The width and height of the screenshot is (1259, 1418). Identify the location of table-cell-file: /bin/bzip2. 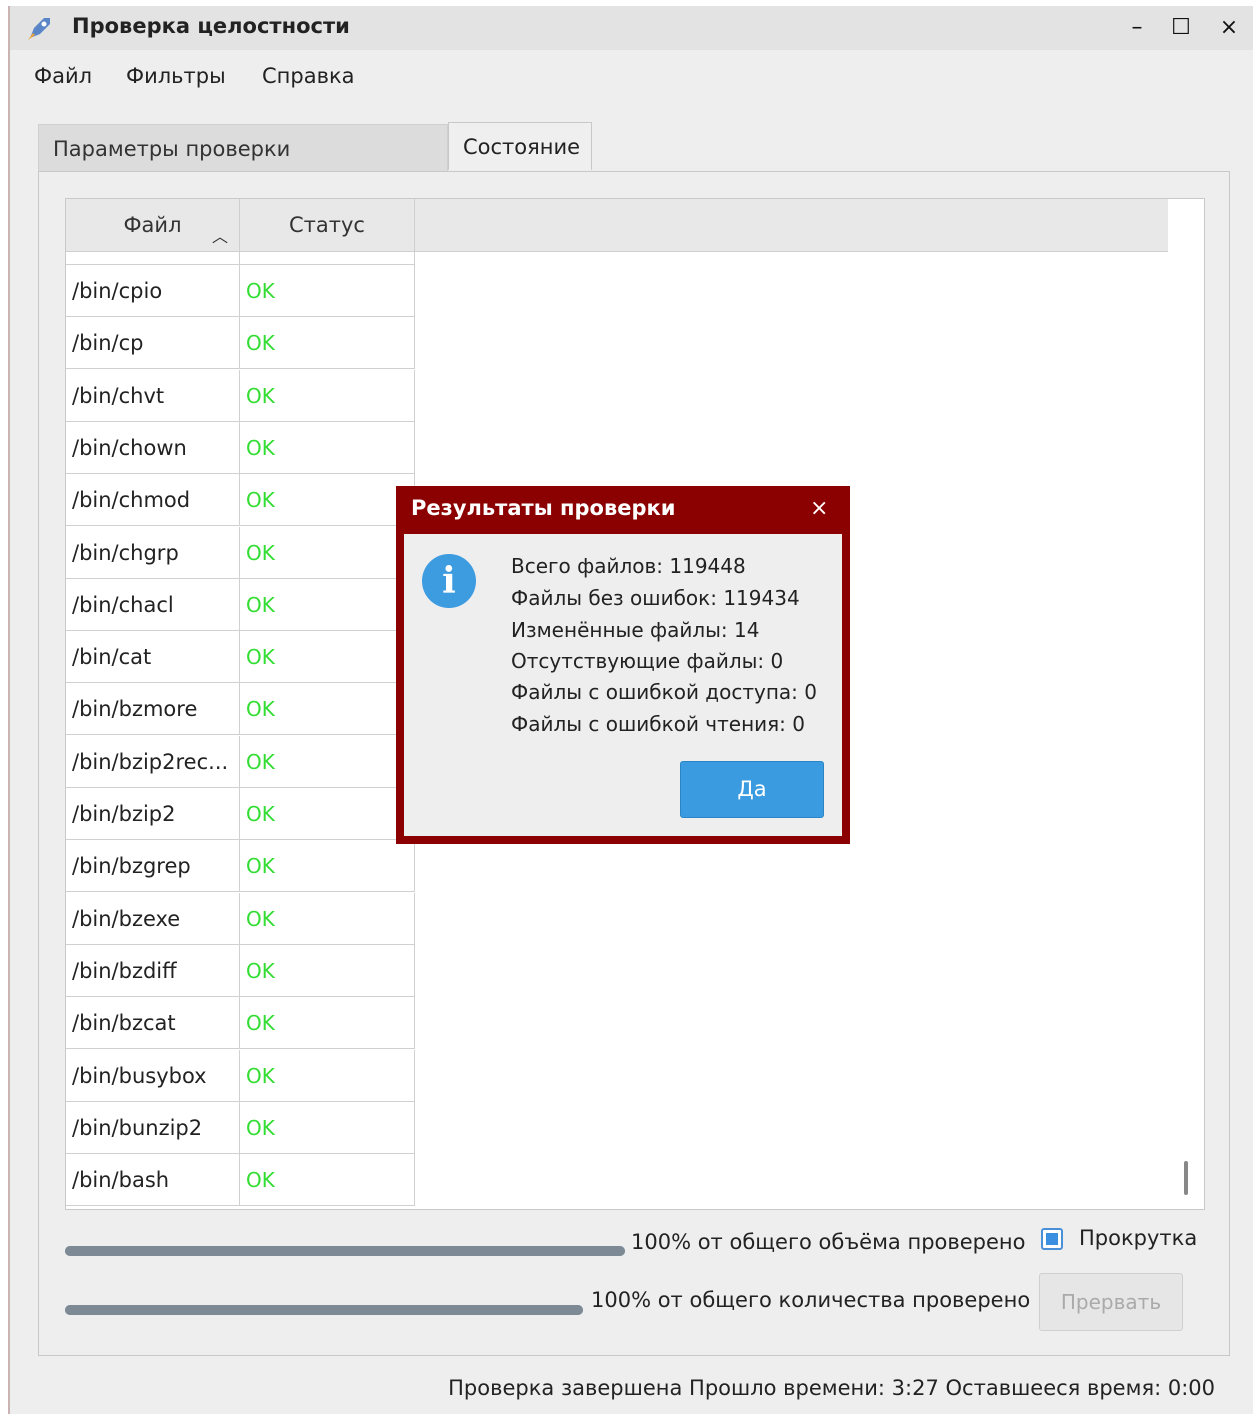
(153, 814).